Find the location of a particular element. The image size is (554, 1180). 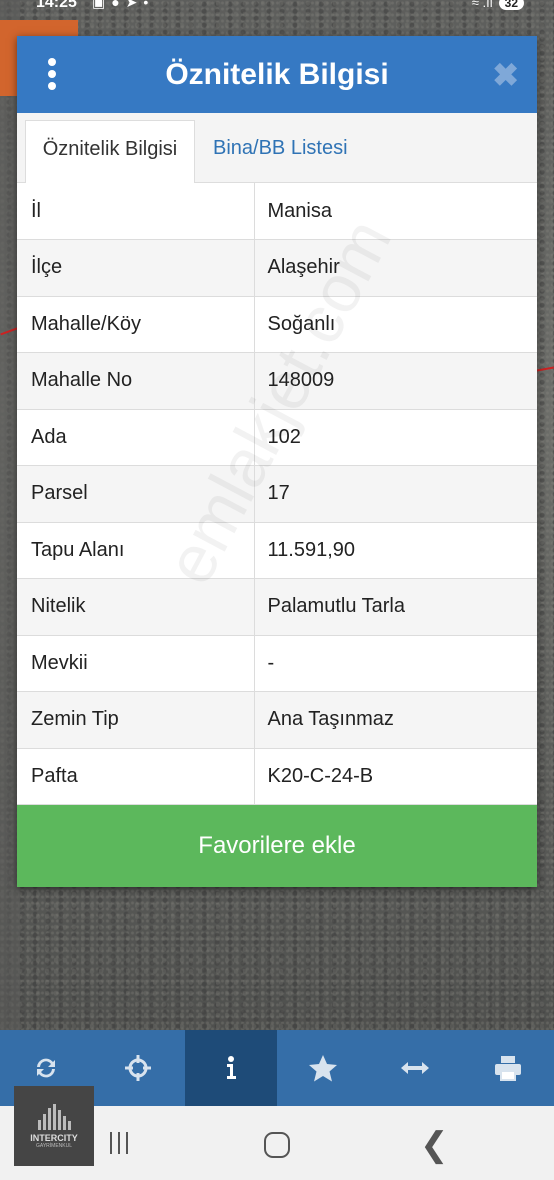

attribute-value: Manisa is located at coordinates (395, 211).